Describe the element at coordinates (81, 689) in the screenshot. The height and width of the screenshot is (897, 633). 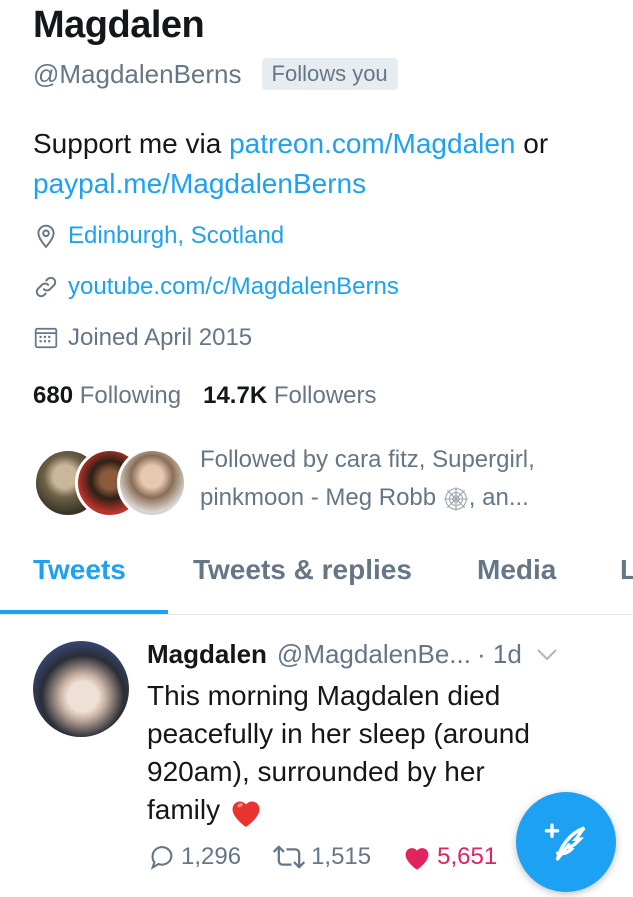
I see `tweet-avatar` at that location.